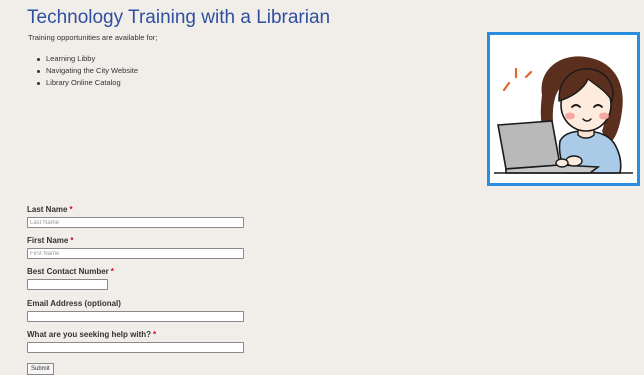 This screenshot has height=375, width=644. Describe the element at coordinates (50, 240) in the screenshot. I see `first-name-label: First Name *` at that location.